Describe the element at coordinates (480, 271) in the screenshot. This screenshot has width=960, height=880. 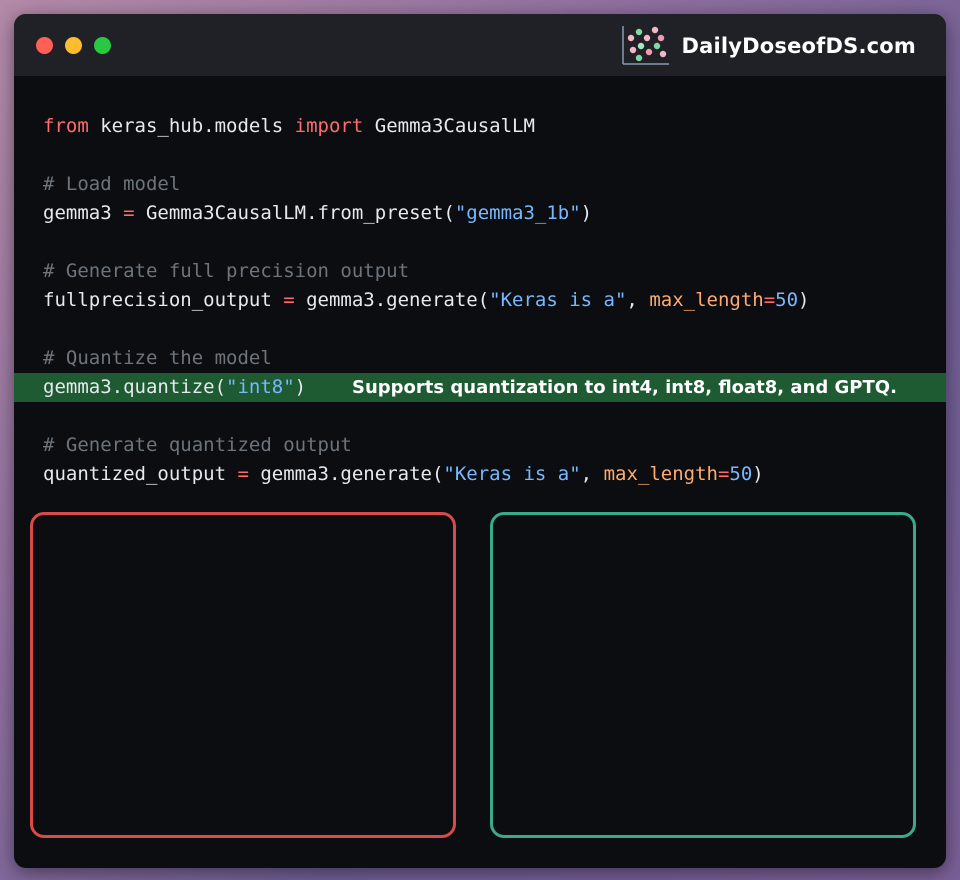
I see `code-comment-full: # Generate full precision output` at that location.